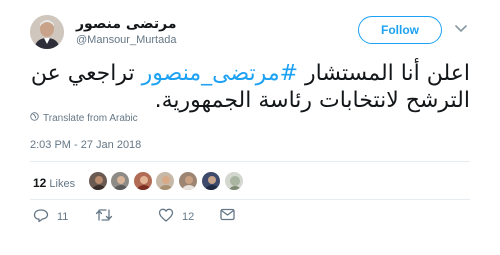 The width and height of the screenshot is (500, 255). What do you see at coordinates (384, 73) in the screenshot?
I see `tweet-text-before: اعلن أنا المستشار` at bounding box center [384, 73].